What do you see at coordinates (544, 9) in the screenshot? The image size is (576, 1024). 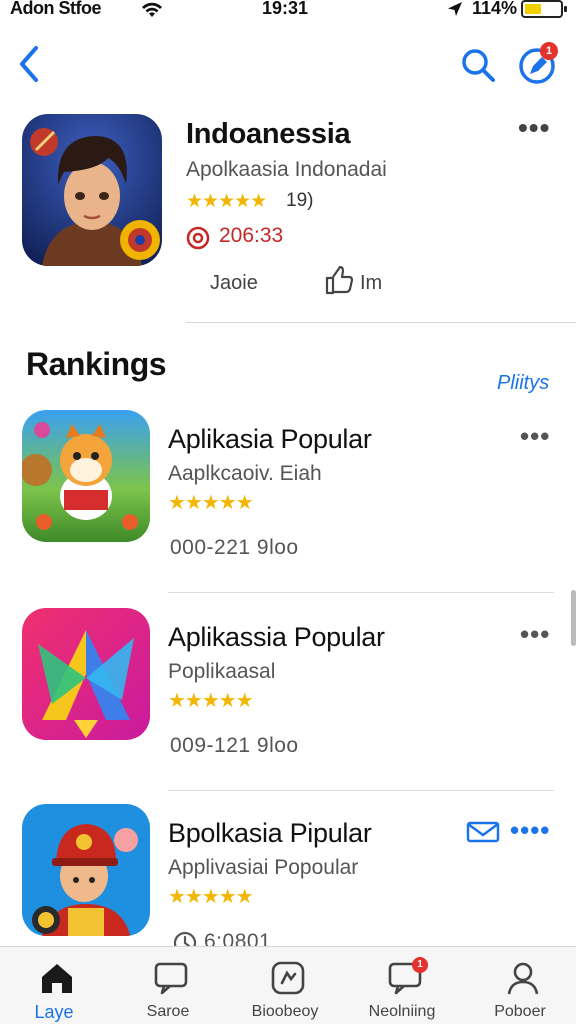 I see `battery-icon` at bounding box center [544, 9].